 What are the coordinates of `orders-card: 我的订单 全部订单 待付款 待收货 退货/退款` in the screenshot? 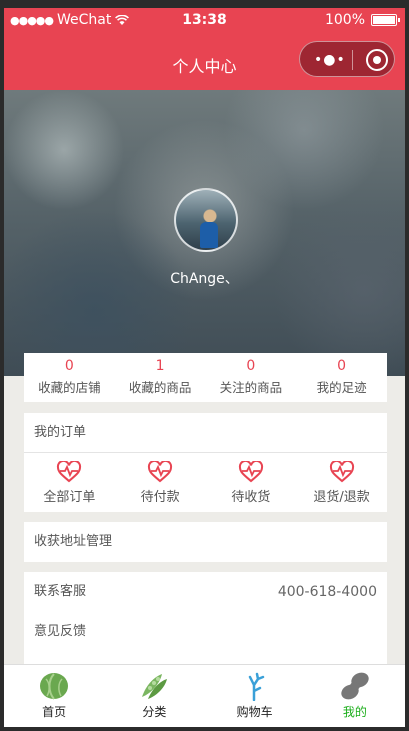 It's located at (205, 462).